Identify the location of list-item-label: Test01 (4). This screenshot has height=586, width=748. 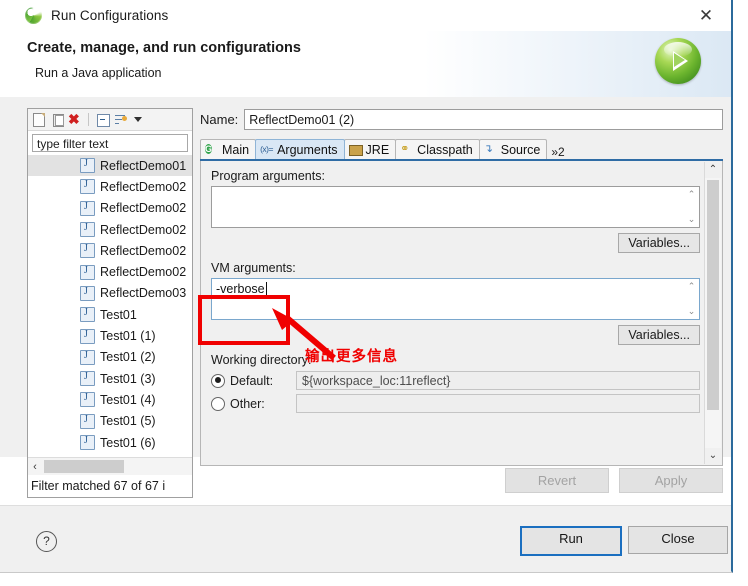
(128, 399).